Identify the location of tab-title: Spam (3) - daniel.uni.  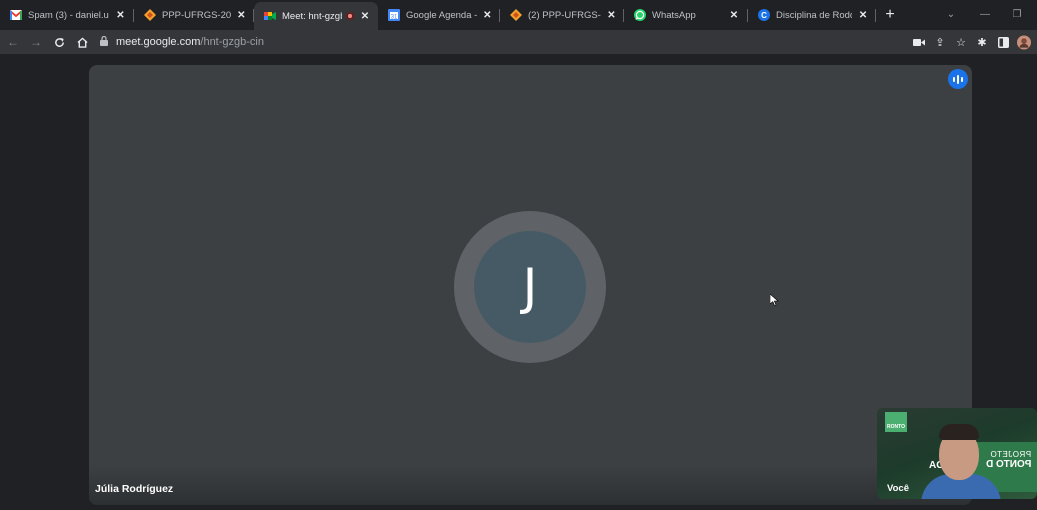
(68, 15).